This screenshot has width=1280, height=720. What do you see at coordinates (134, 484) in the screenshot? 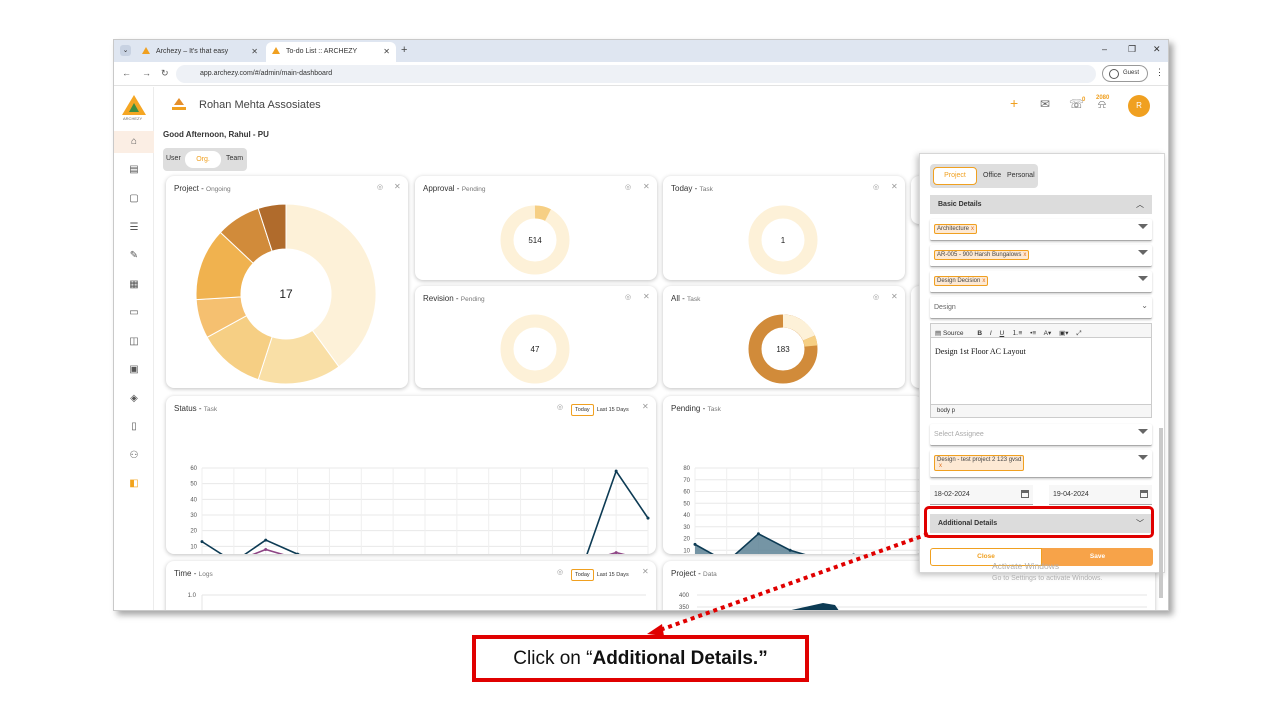
I see `upgrade-icon: ◧` at bounding box center [134, 484].